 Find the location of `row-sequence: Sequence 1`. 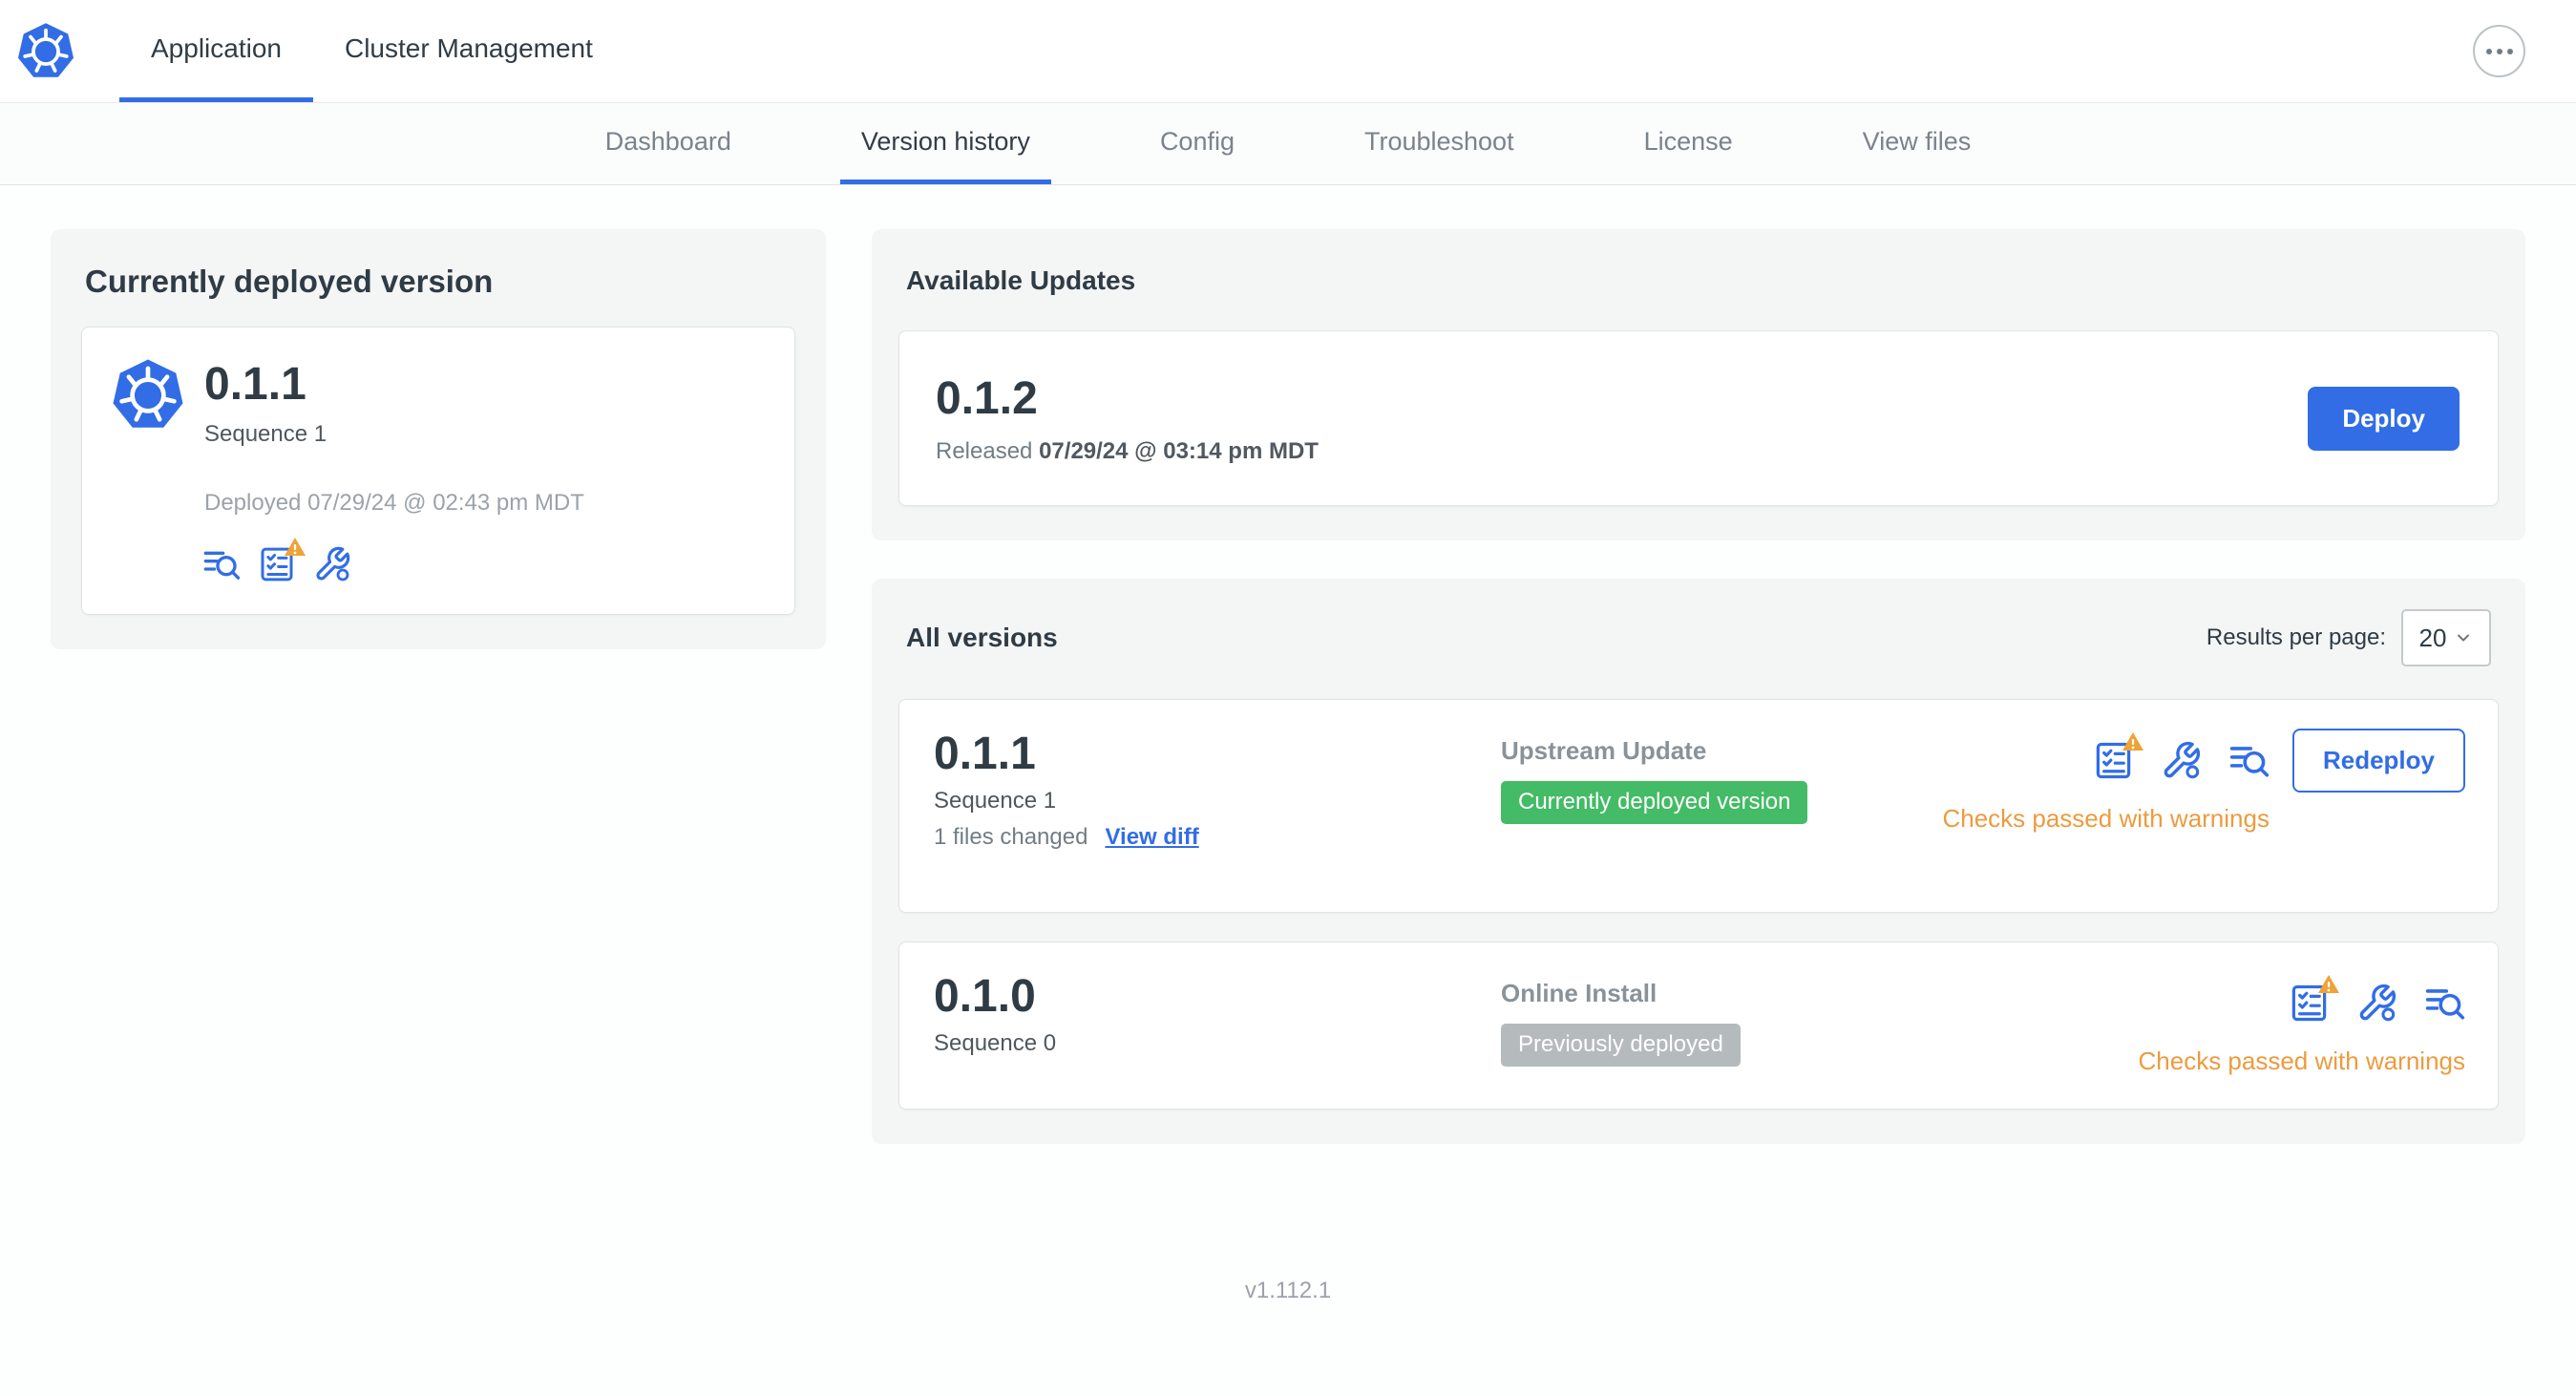

row-sequence: Sequence 1 is located at coordinates (995, 801).